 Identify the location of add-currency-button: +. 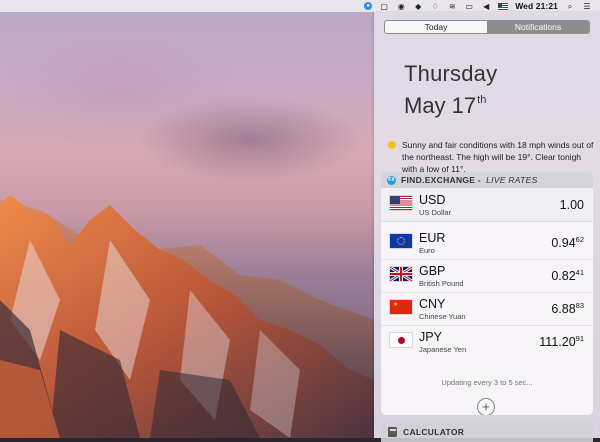
(486, 406).